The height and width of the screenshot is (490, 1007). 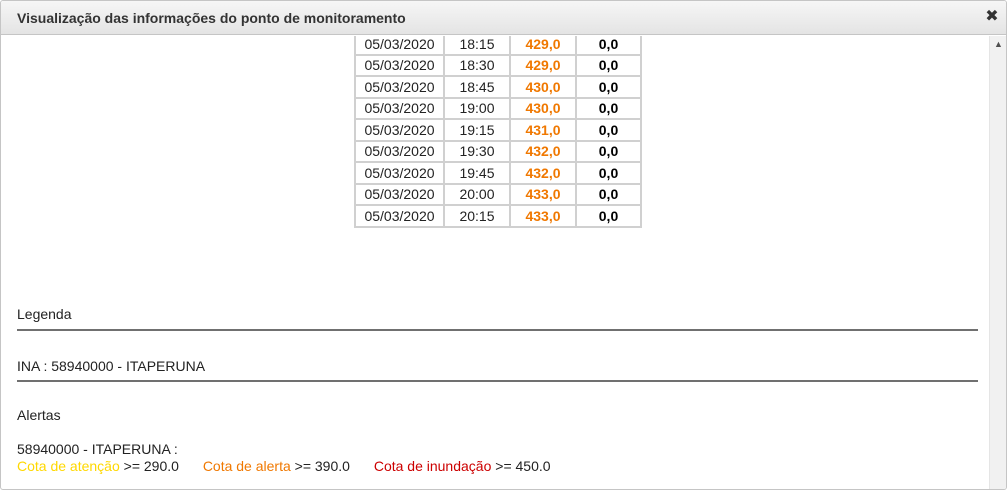 What do you see at coordinates (477, 108) in the screenshot?
I see `reading-time-cell: 19:00` at bounding box center [477, 108].